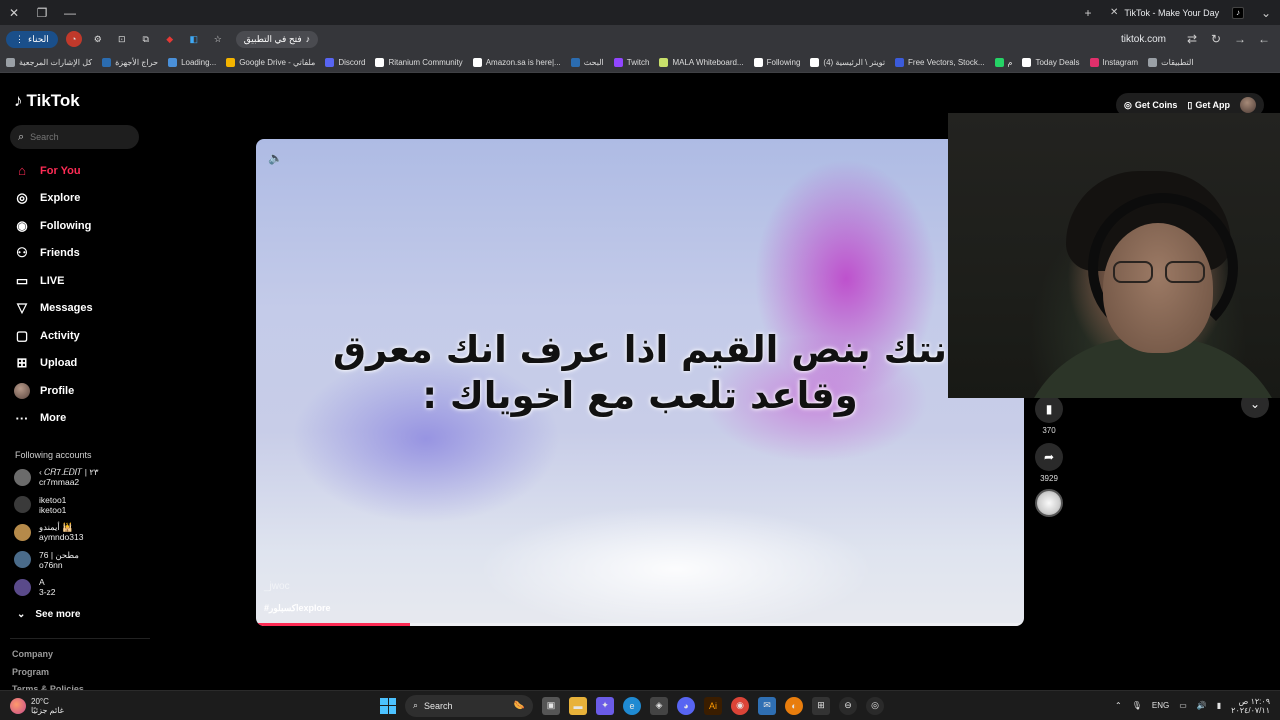 The height and width of the screenshot is (720, 1280). Describe the element at coordinates (42, 12) in the screenshot. I see `restore-window-icon: ❐` at that location.